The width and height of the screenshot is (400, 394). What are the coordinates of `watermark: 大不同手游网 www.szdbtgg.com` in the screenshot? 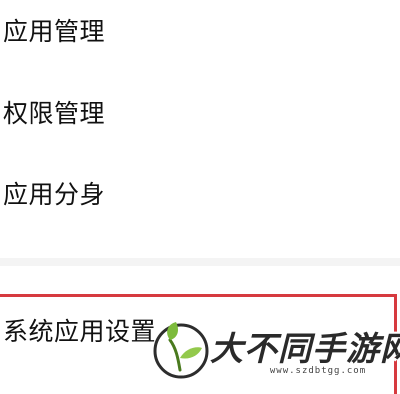 It's located at (275, 349).